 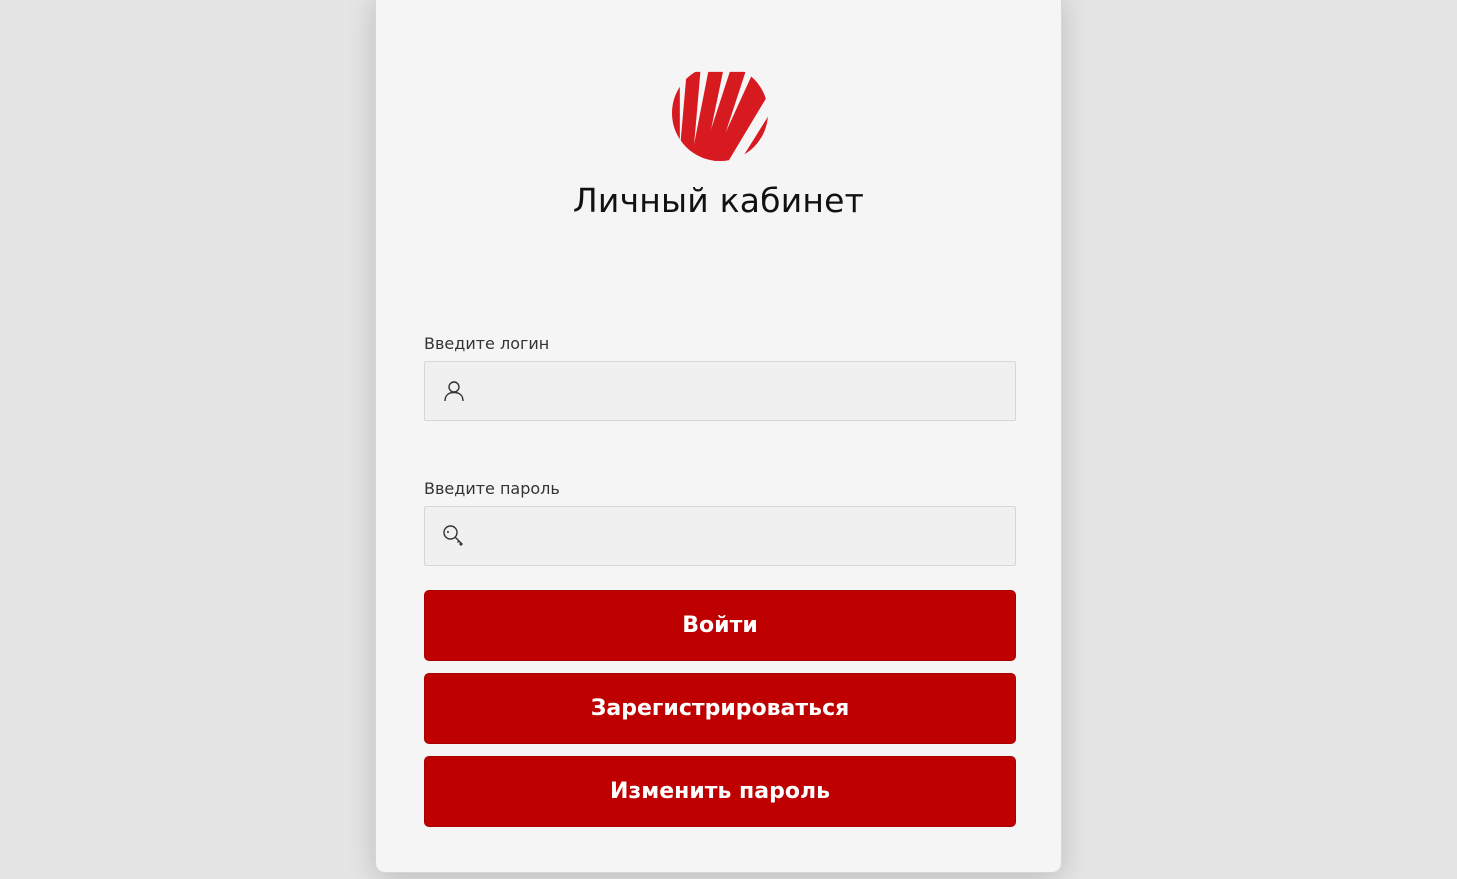 I want to click on page-title: Личный кабинет, so click(x=718, y=200).